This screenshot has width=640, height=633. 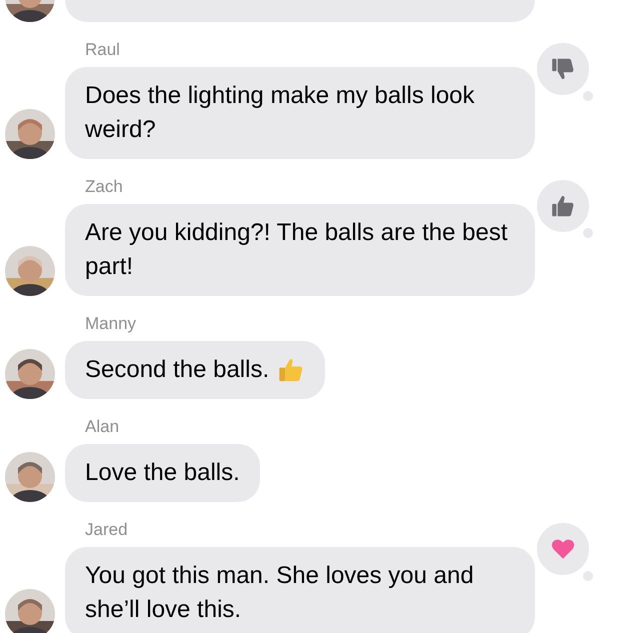 What do you see at coordinates (296, 250) in the screenshot?
I see `message-text: Are you kidding?! The balls are the best part!` at bounding box center [296, 250].